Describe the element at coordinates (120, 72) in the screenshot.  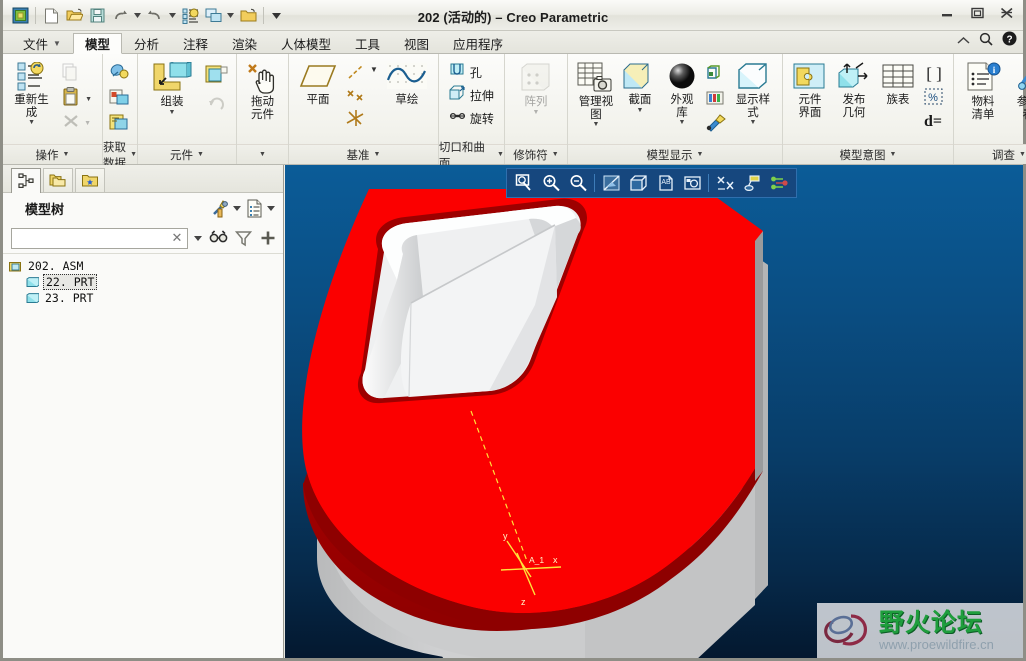
I see `import-button` at that location.